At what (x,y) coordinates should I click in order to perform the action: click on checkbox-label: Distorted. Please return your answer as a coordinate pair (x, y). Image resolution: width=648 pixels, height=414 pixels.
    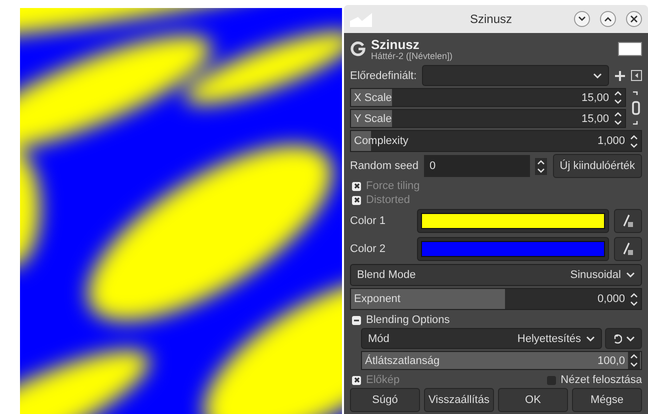
    Looking at the image, I should click on (388, 200).